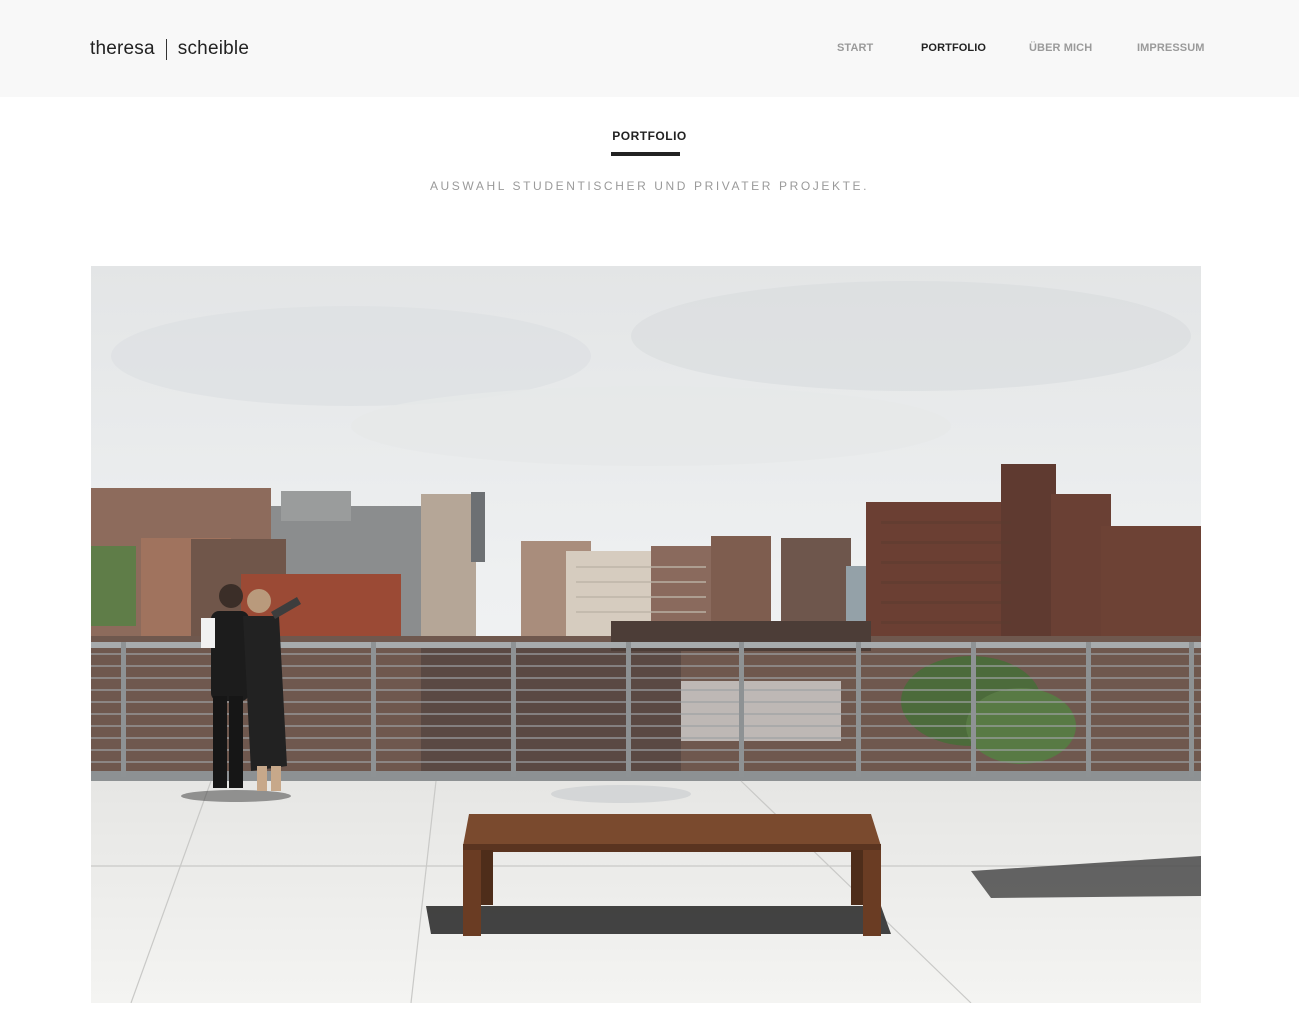 The width and height of the screenshot is (1299, 1025). I want to click on nav-item-start: START, so click(855, 48).